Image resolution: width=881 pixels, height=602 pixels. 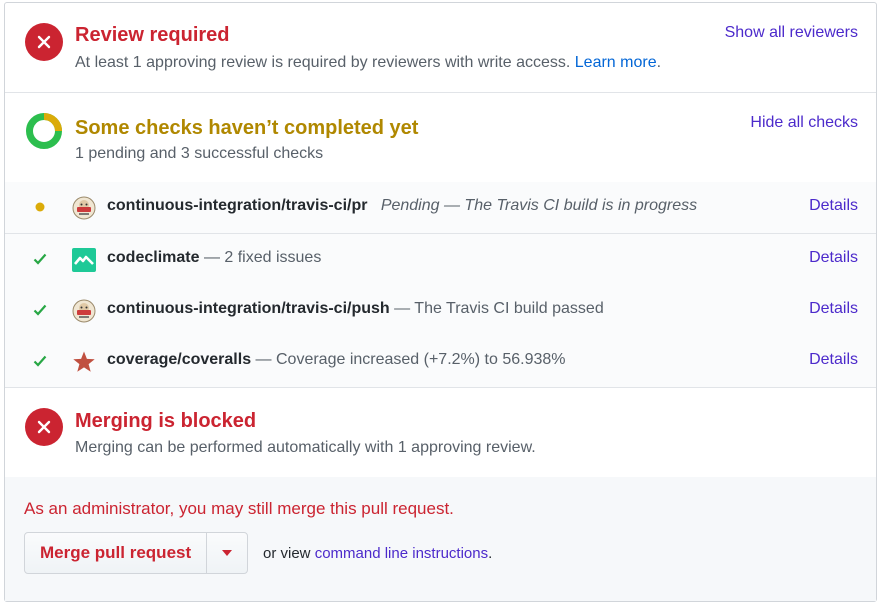 I want to click on check-description: — The Travis CI build passed, so click(x=499, y=308).